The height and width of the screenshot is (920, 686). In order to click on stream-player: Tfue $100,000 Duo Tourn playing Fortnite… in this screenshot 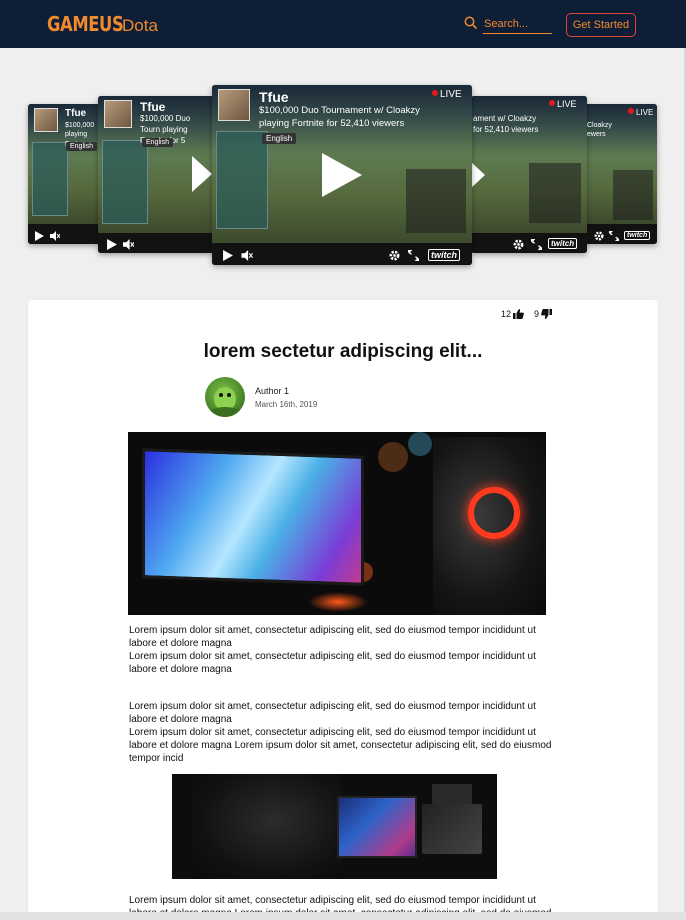, I will do `click(156, 174)`.